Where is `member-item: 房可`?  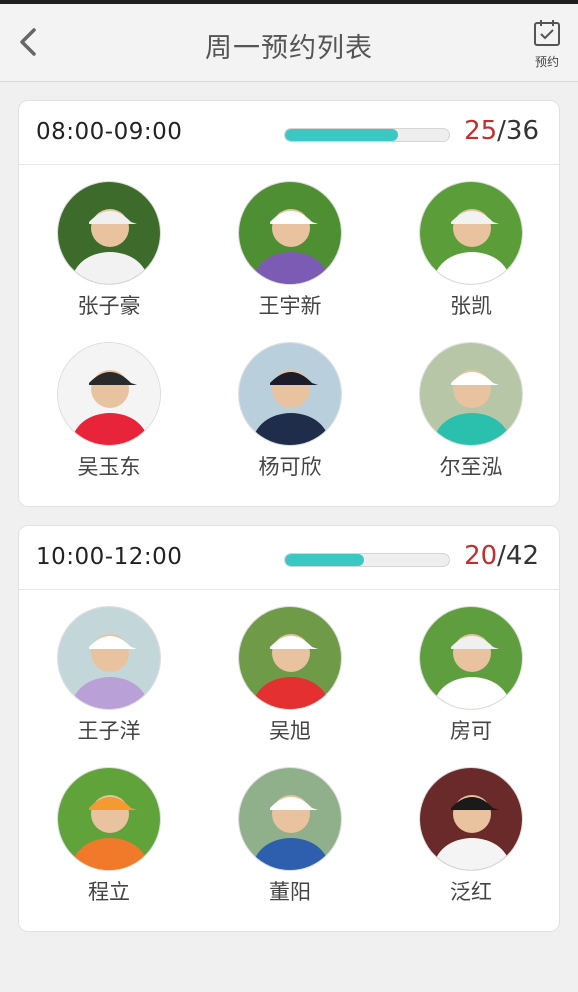 member-item: 房可 is located at coordinates (471, 675).